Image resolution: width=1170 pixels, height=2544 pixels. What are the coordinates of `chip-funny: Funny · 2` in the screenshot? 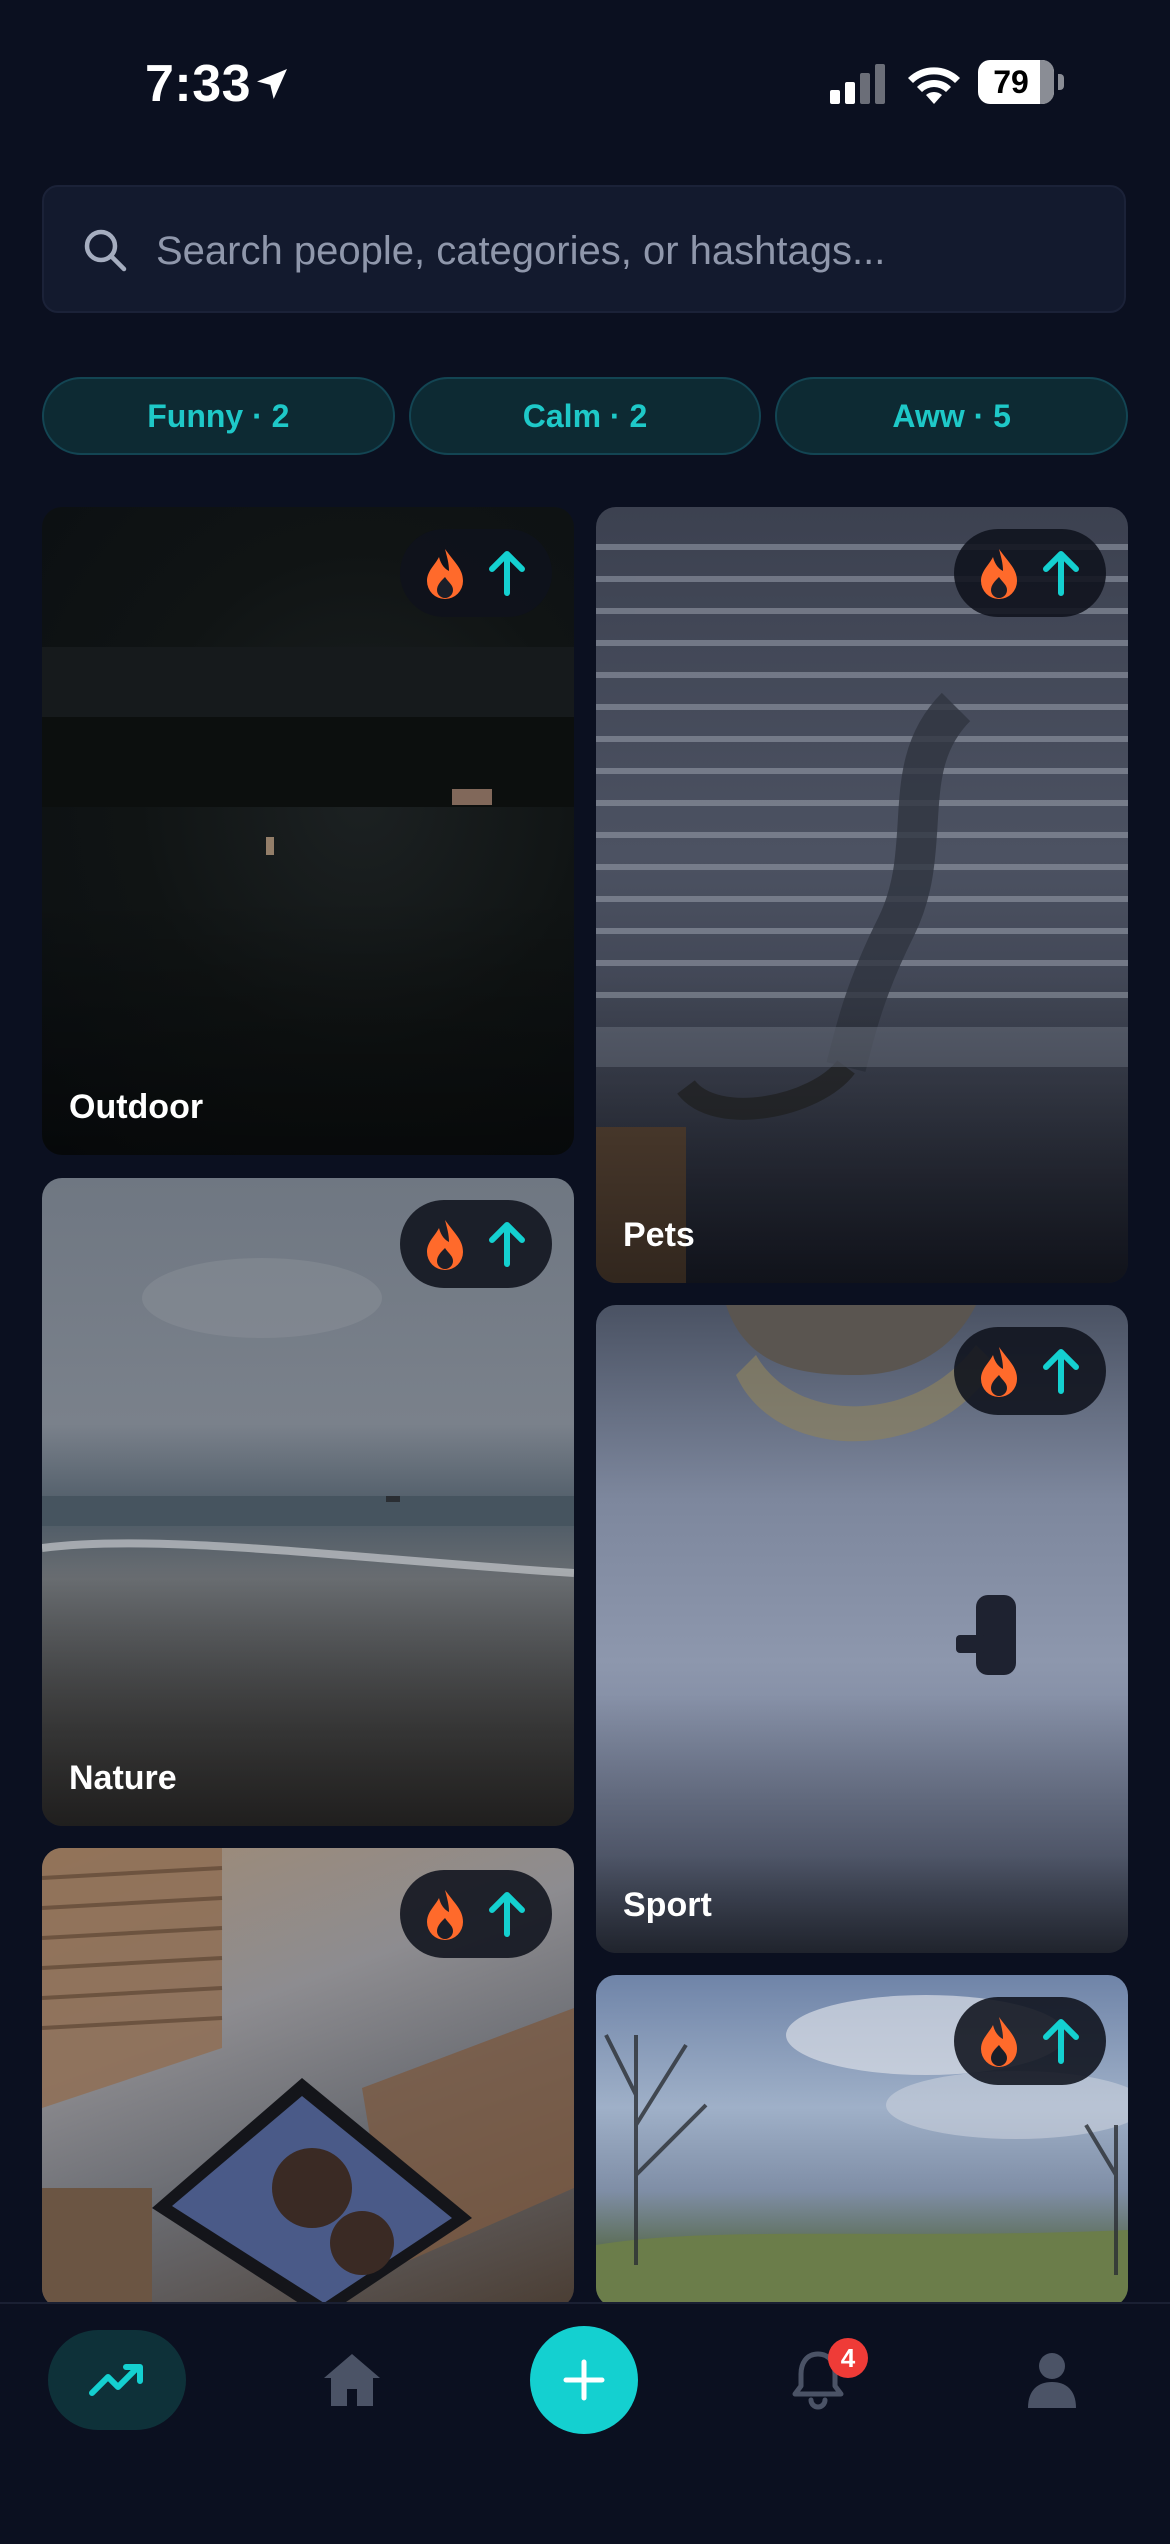 It's located at (218, 416).